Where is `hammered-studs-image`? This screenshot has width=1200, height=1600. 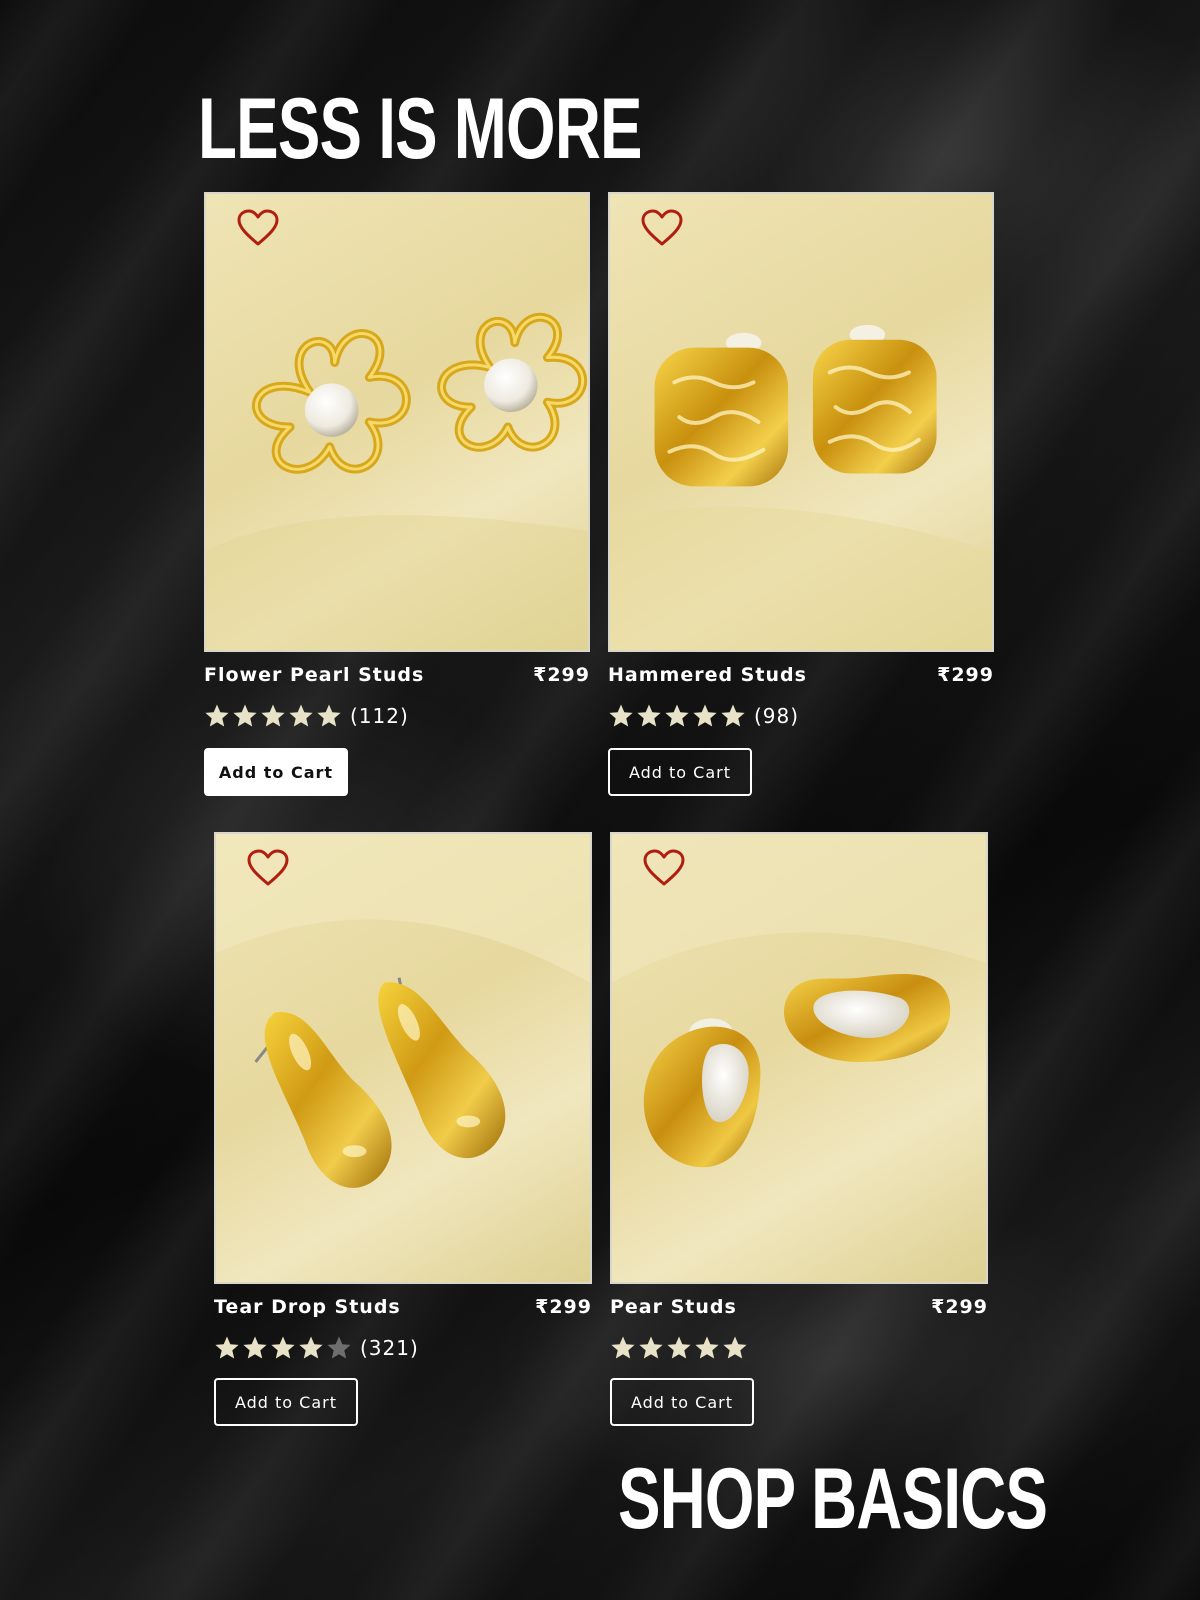
hammered-studs-image is located at coordinates (801, 487).